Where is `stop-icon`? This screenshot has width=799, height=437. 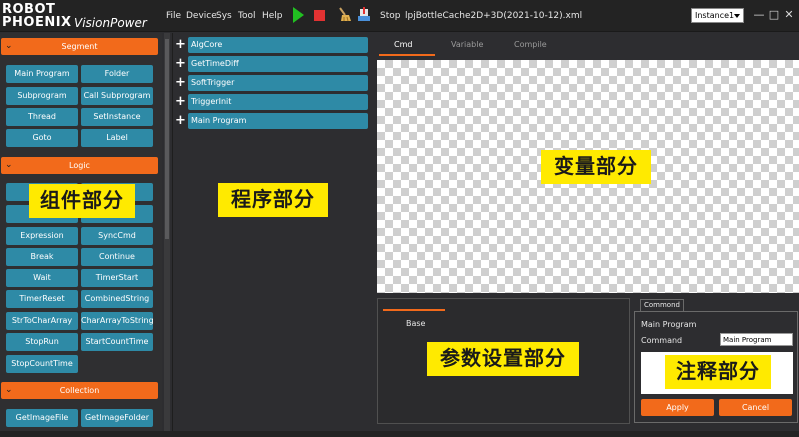 stop-icon is located at coordinates (319, 15).